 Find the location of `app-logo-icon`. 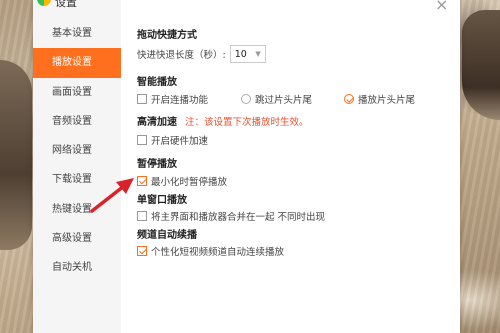

app-logo-icon is located at coordinates (44, 3).